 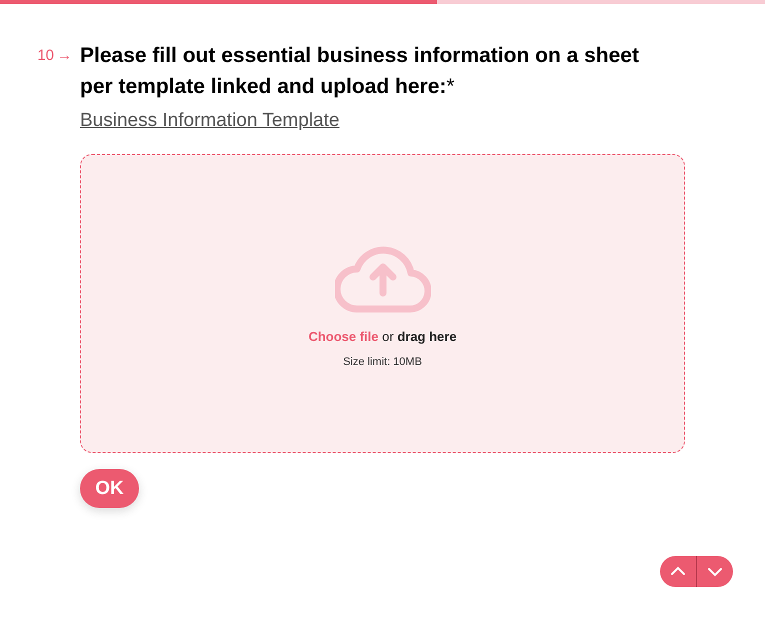 What do you see at coordinates (715, 571) in the screenshot?
I see `next-button` at bounding box center [715, 571].